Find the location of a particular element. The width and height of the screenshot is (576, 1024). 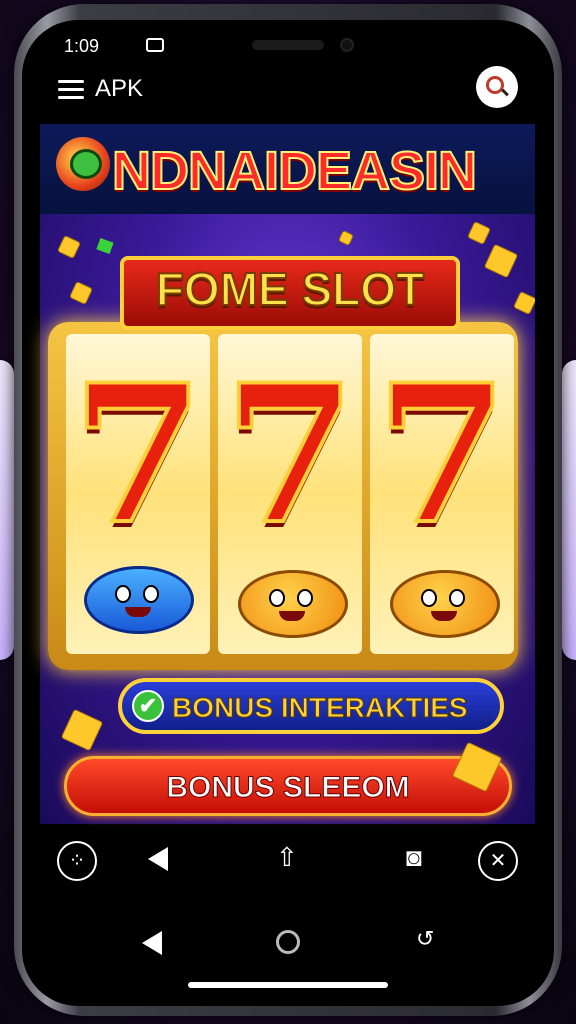

header-title: APK is located at coordinates (119, 89).